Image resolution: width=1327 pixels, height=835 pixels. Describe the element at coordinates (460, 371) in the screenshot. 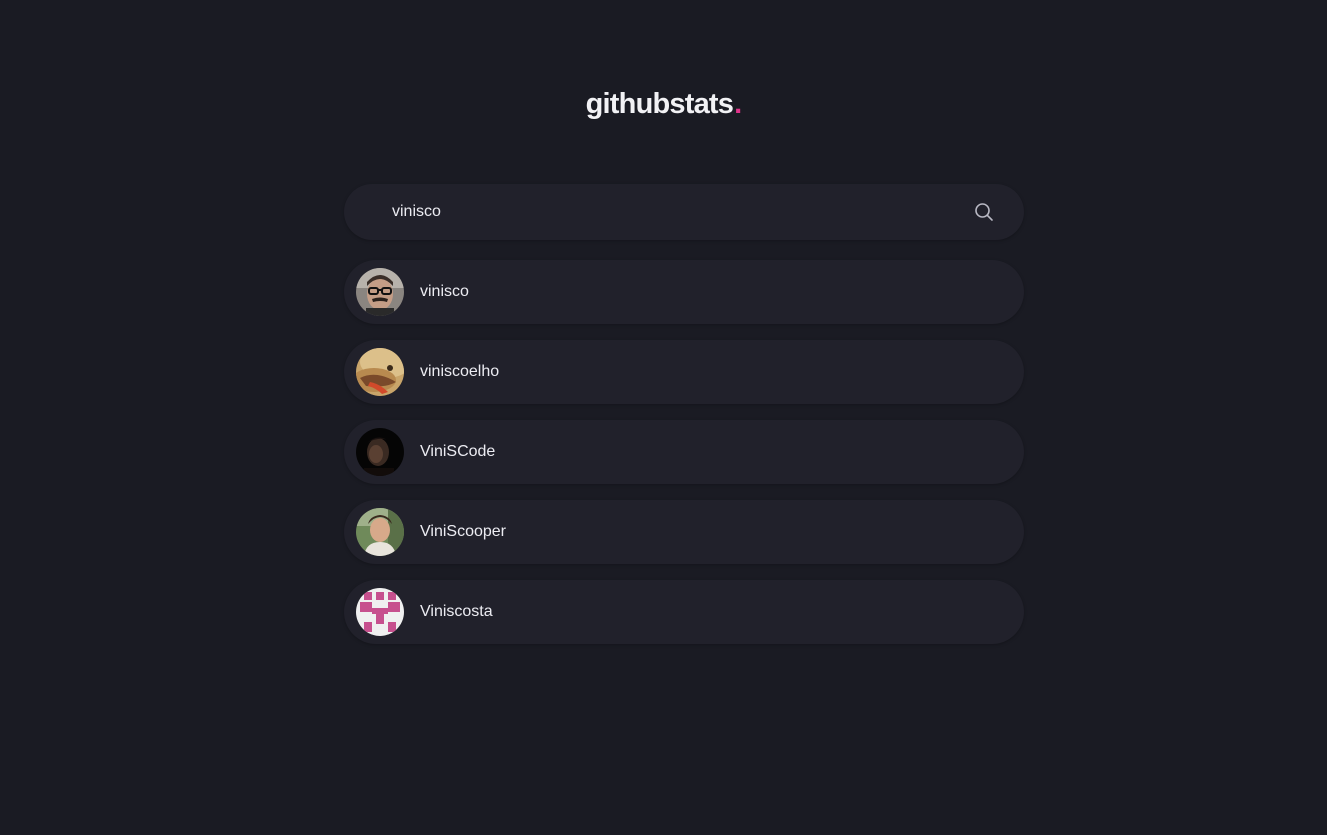

I see `result-username: viniscoelho` at that location.